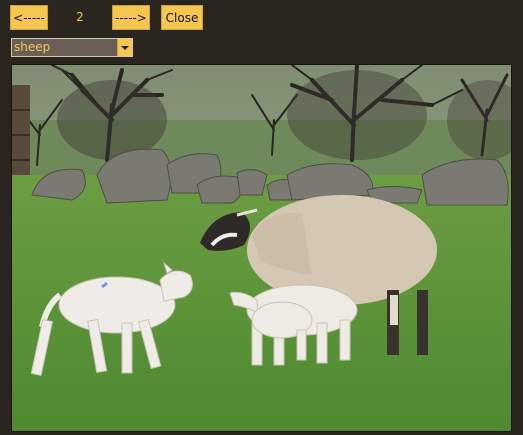 The width and height of the screenshot is (523, 435). Describe the element at coordinates (131, 17) in the screenshot. I see `next-button: ----->` at that location.